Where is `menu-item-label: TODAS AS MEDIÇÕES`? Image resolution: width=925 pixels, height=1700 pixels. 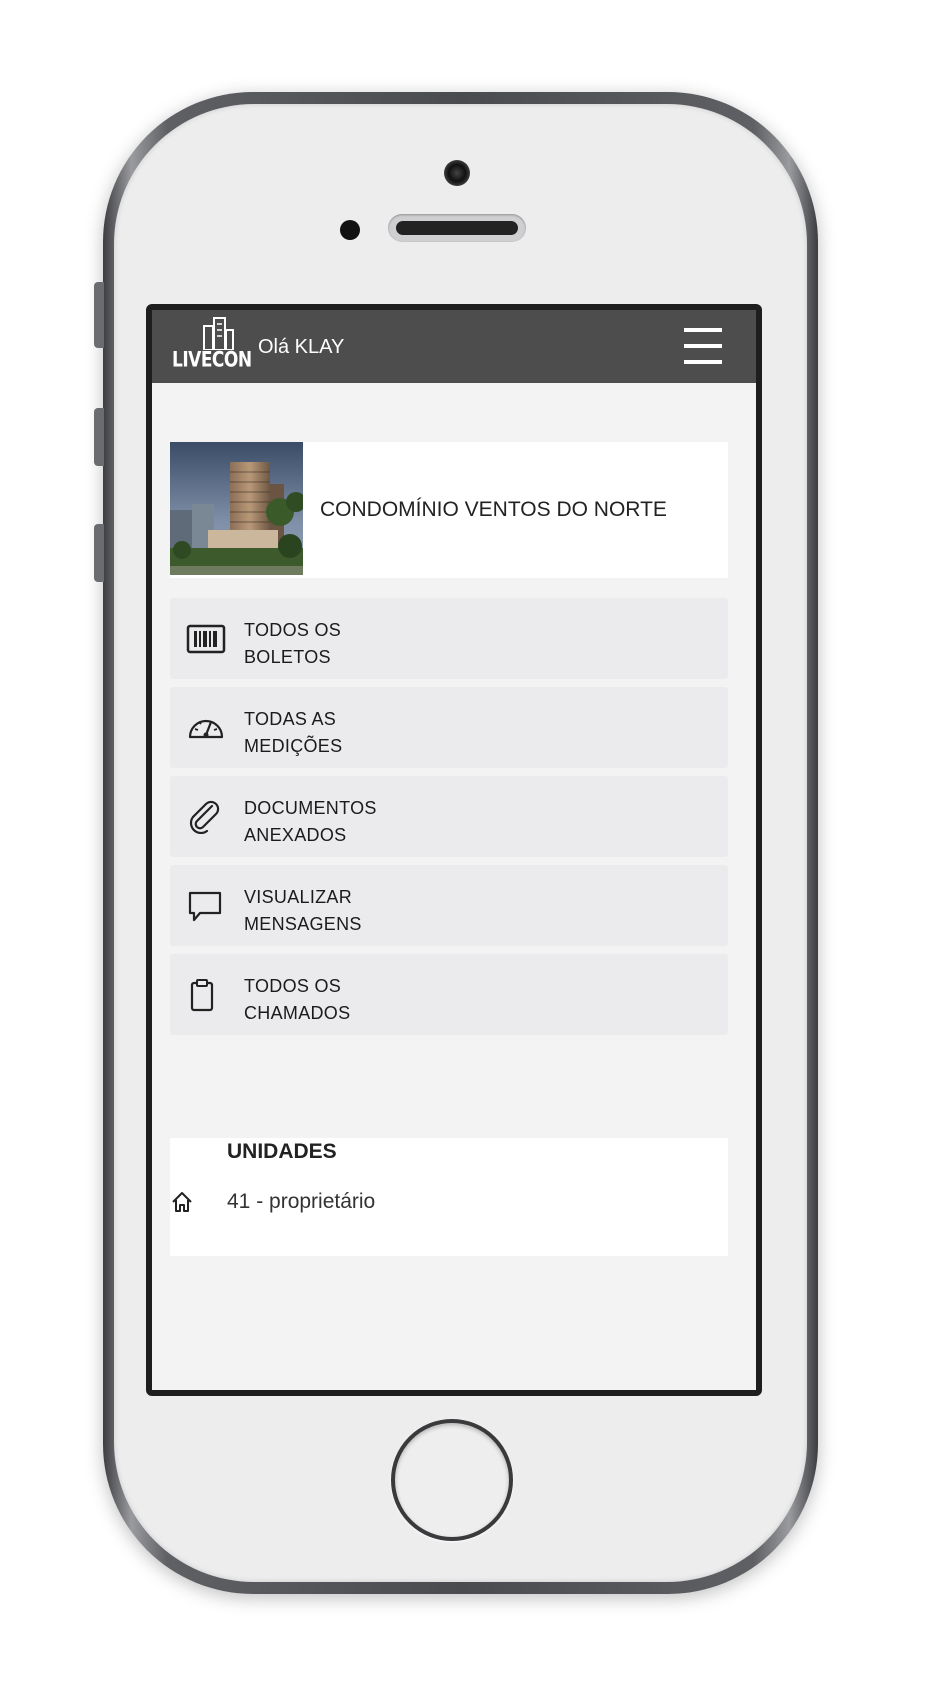 menu-item-label: TODAS AS MEDIÇÕES is located at coordinates (394, 733).